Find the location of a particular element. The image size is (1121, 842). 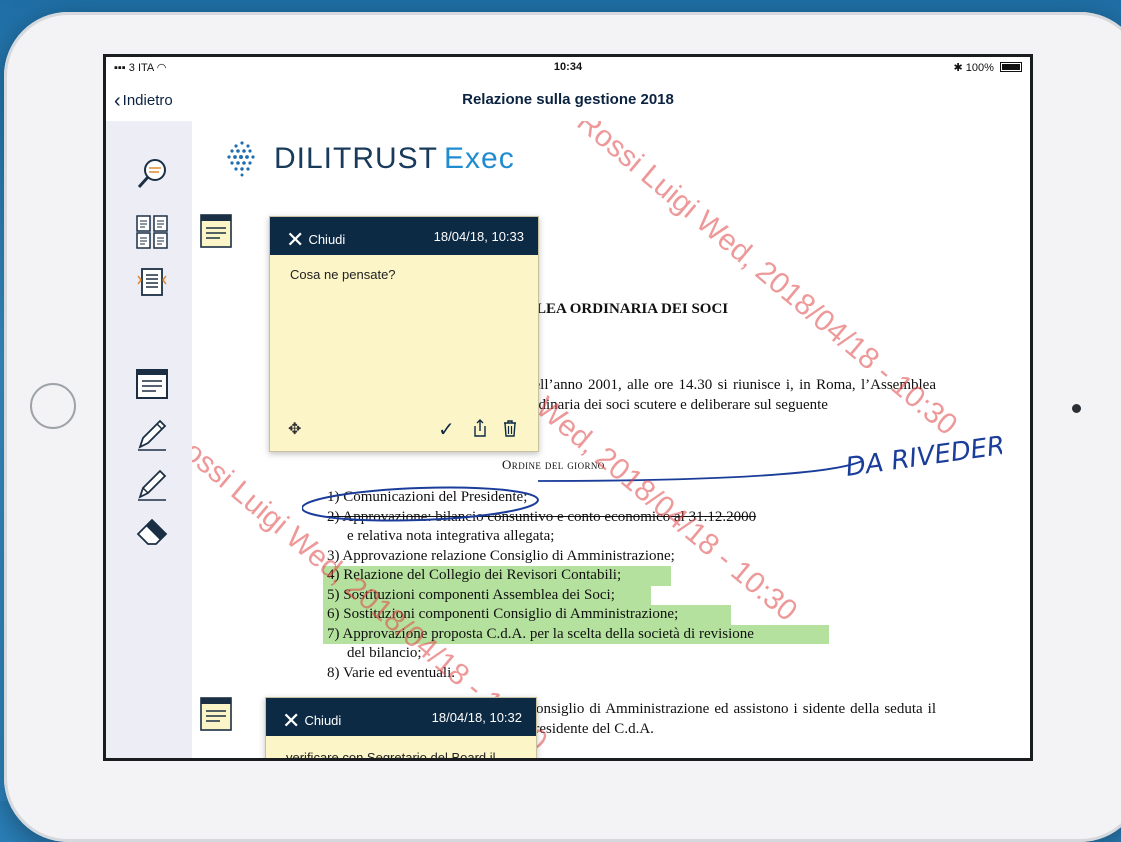

outline-tool-button is located at coordinates (152, 284).